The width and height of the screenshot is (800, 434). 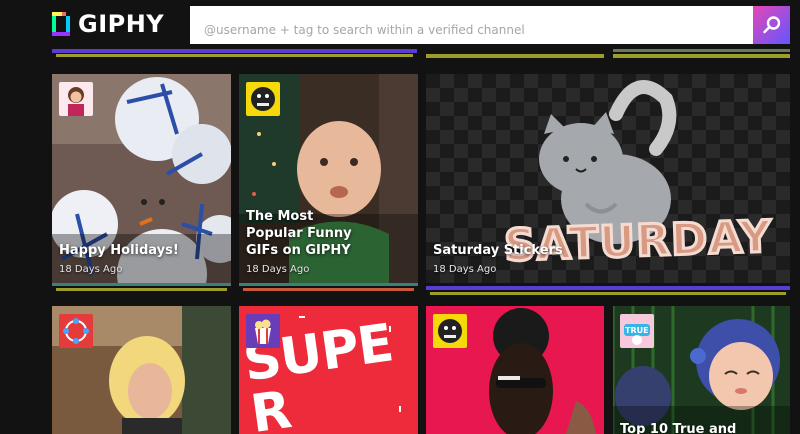 I want to click on header: GIPHY, so click(x=400, y=24).